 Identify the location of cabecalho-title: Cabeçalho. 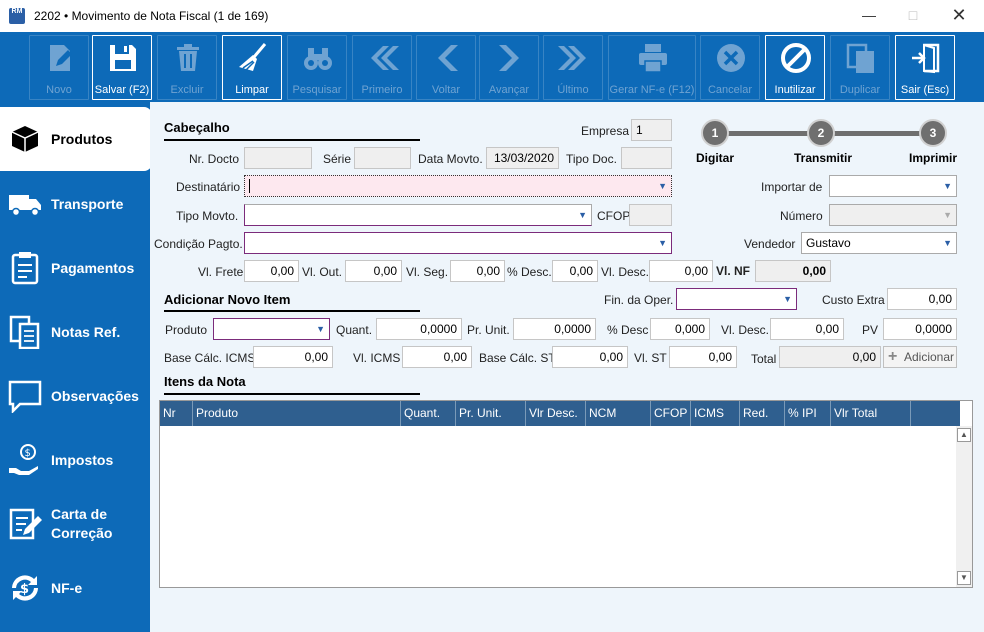
(197, 127).